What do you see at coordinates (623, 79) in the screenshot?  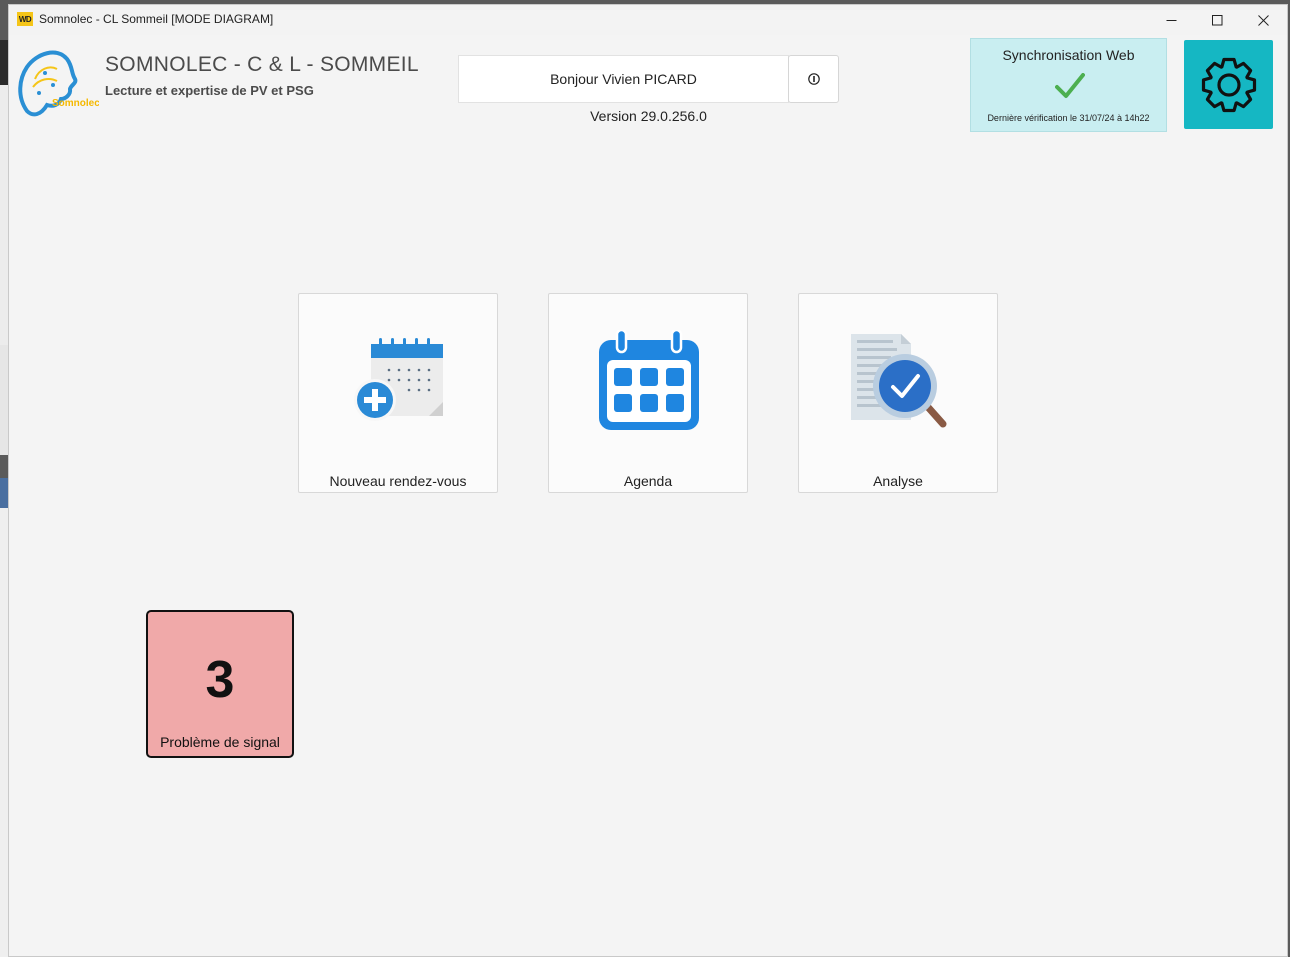 I see `greeting: Bonjour Vivien PICARD` at bounding box center [623, 79].